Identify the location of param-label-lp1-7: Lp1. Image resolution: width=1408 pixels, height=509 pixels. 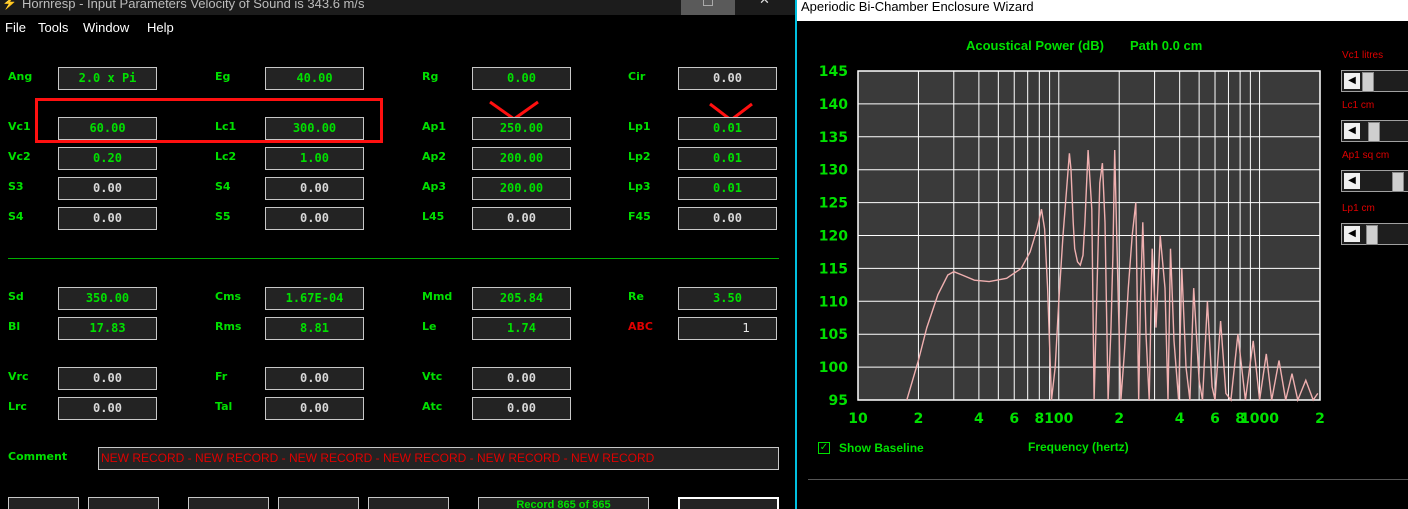
(639, 126).